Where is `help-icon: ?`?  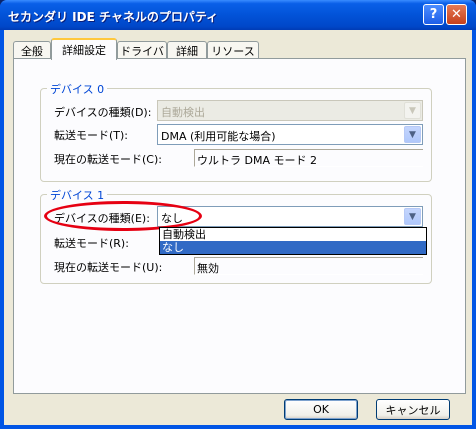 help-icon: ? is located at coordinates (433, 14).